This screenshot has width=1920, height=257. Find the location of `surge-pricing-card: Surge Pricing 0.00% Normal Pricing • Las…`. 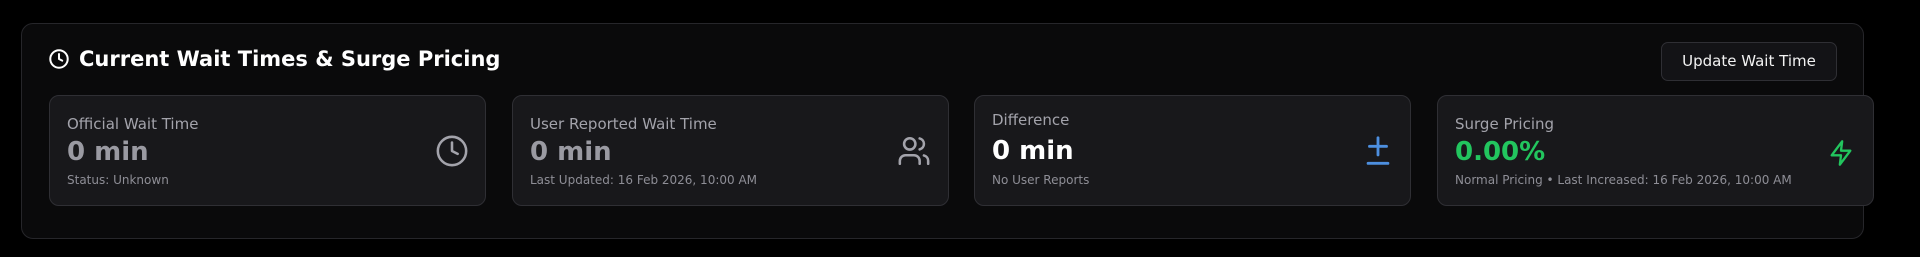

surge-pricing-card: Surge Pricing 0.00% Normal Pricing • Las… is located at coordinates (1655, 150).